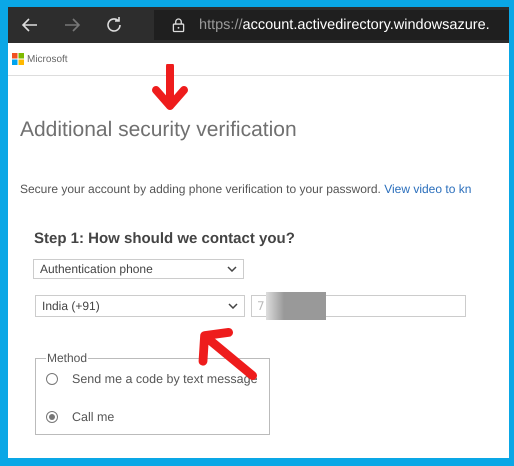 The width and height of the screenshot is (514, 466). I want to click on address-bar: https://account.activedirectory.windowsazure., so click(331, 25).